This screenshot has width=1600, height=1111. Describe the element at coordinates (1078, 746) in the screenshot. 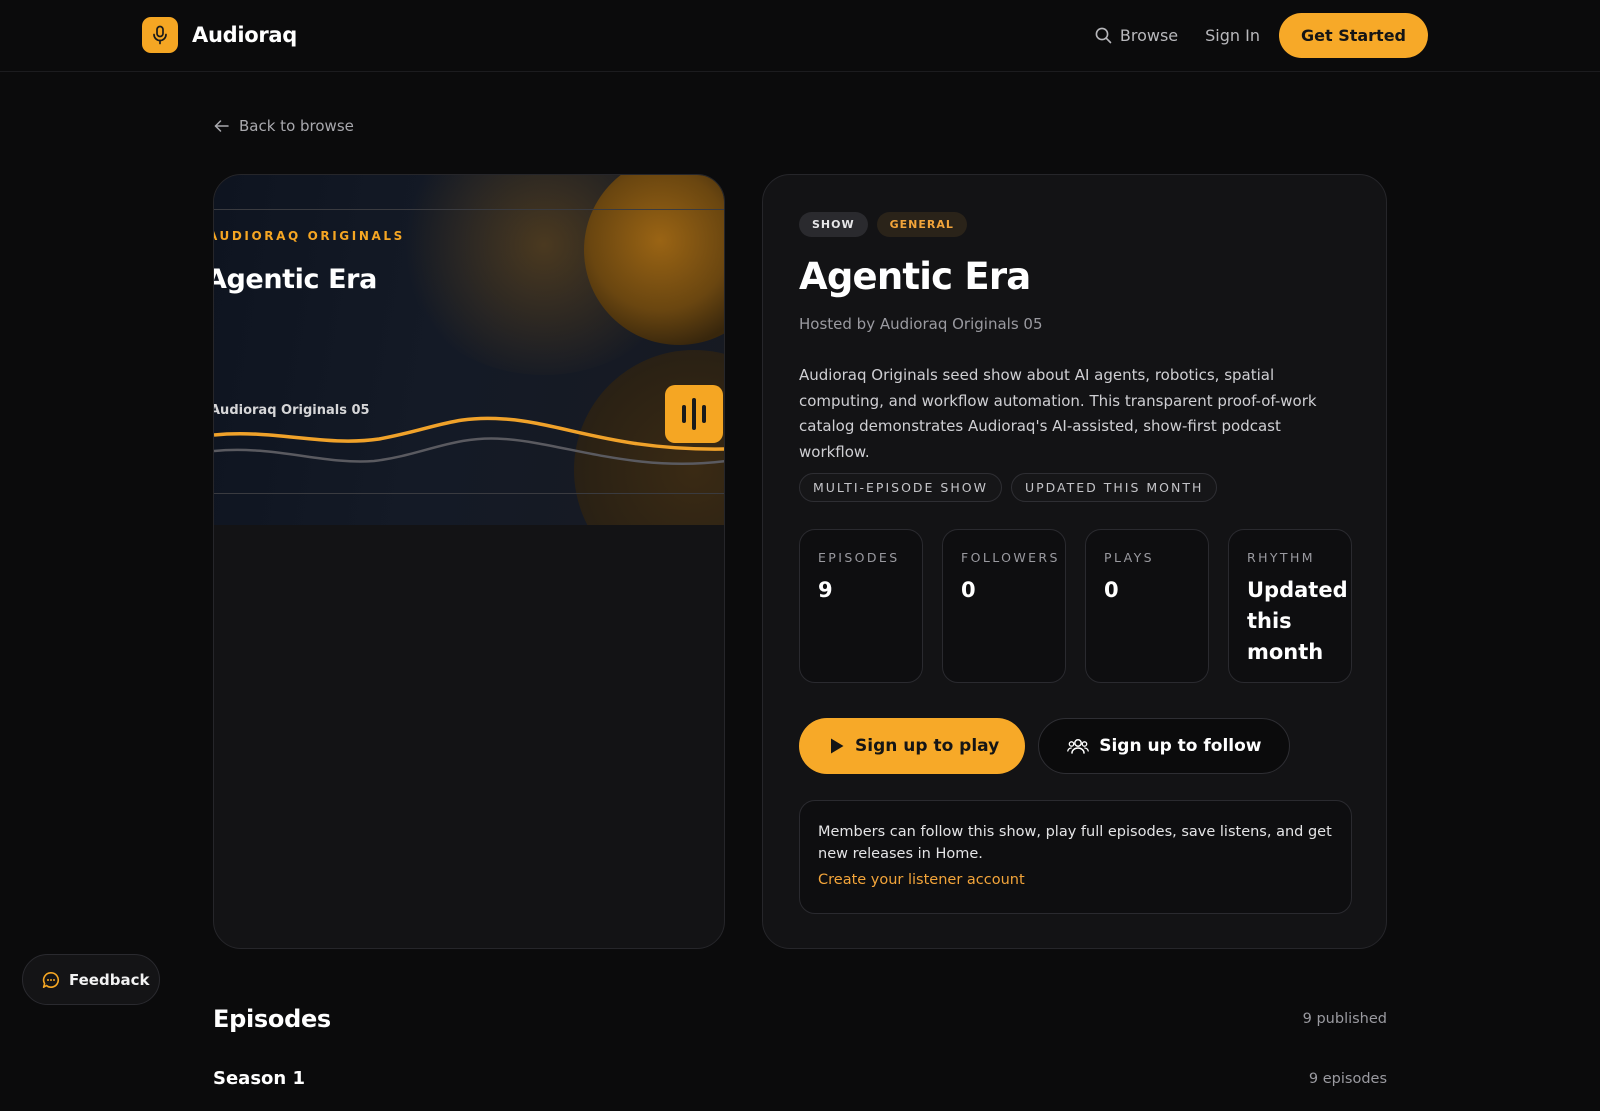

I see `users-icon` at that location.